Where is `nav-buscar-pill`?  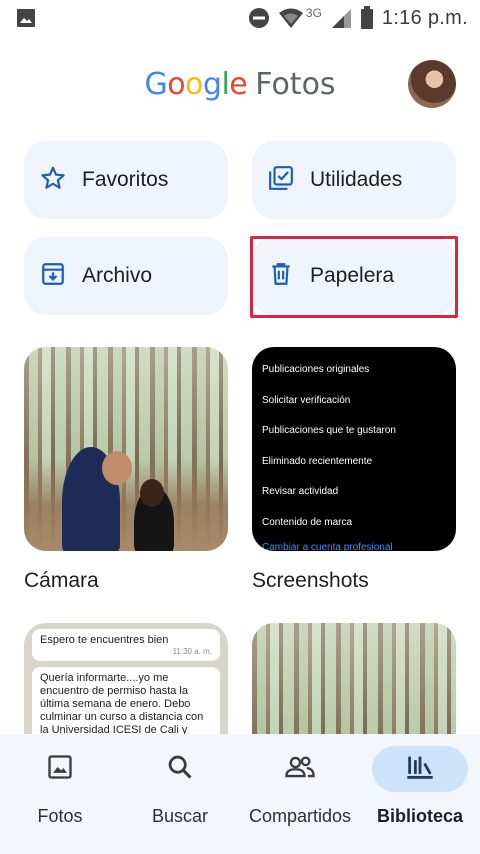
nav-buscar-pill is located at coordinates (180, 769).